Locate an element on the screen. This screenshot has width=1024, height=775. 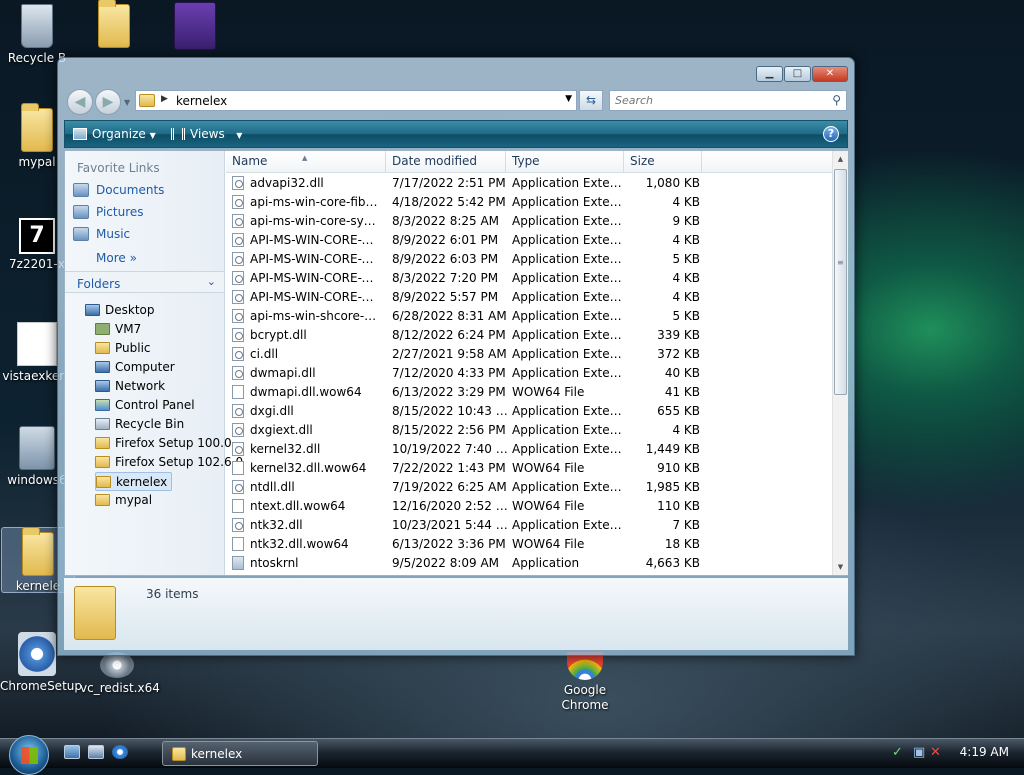
minimize-button: ▁ is located at coordinates (769, 74).